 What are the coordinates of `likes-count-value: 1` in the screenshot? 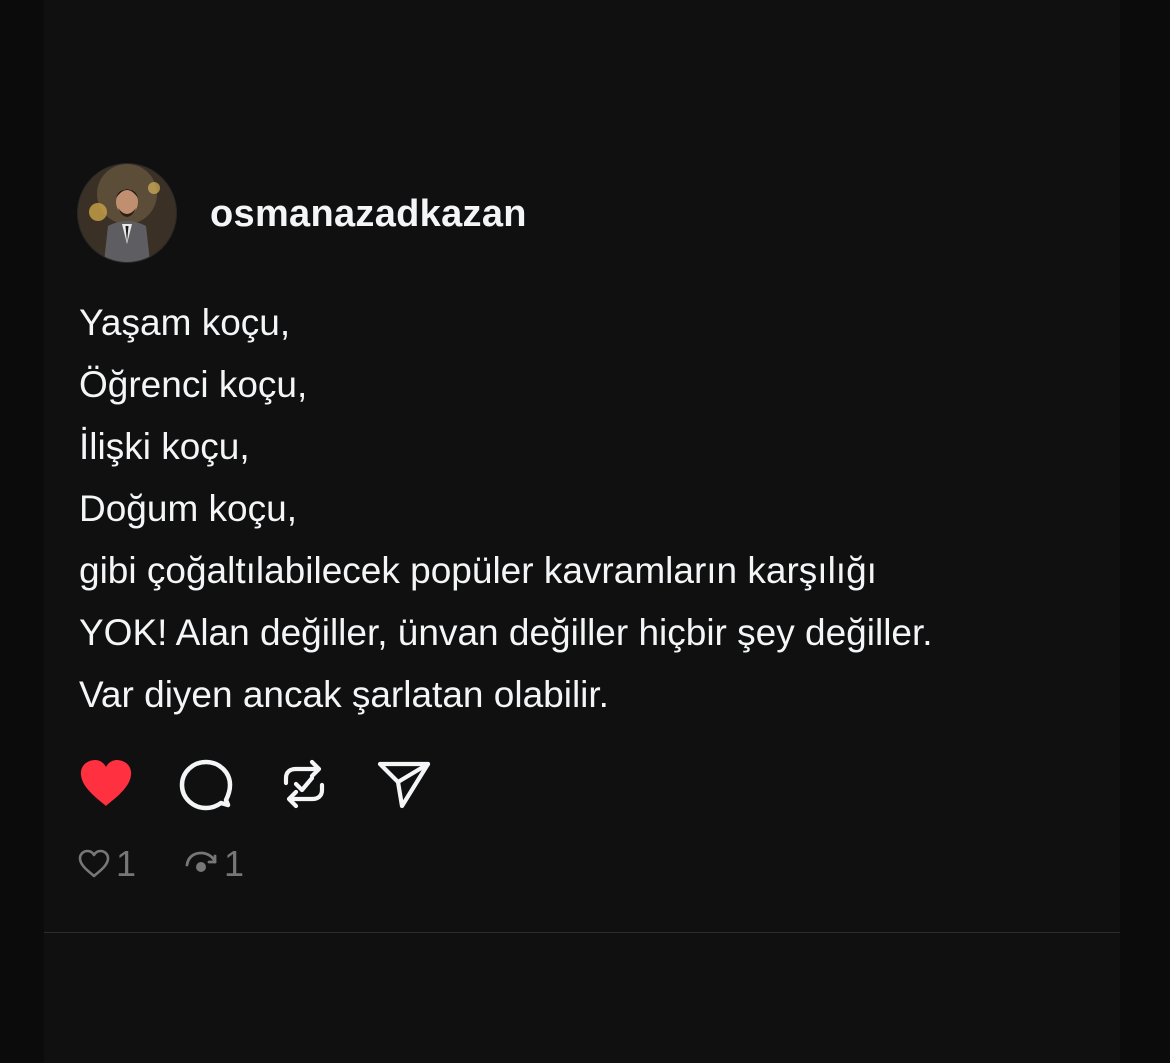 It's located at (126, 863).